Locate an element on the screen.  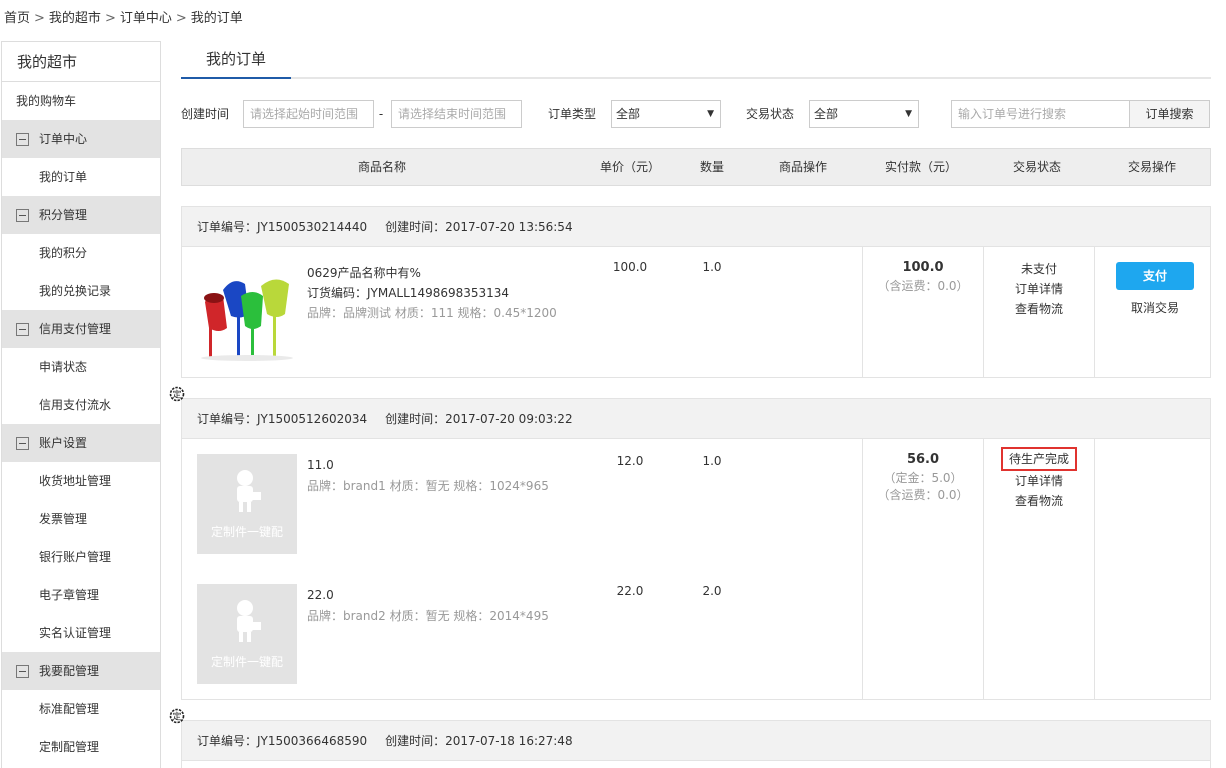
unit-price: 22.0 is located at coordinates (630, 591).